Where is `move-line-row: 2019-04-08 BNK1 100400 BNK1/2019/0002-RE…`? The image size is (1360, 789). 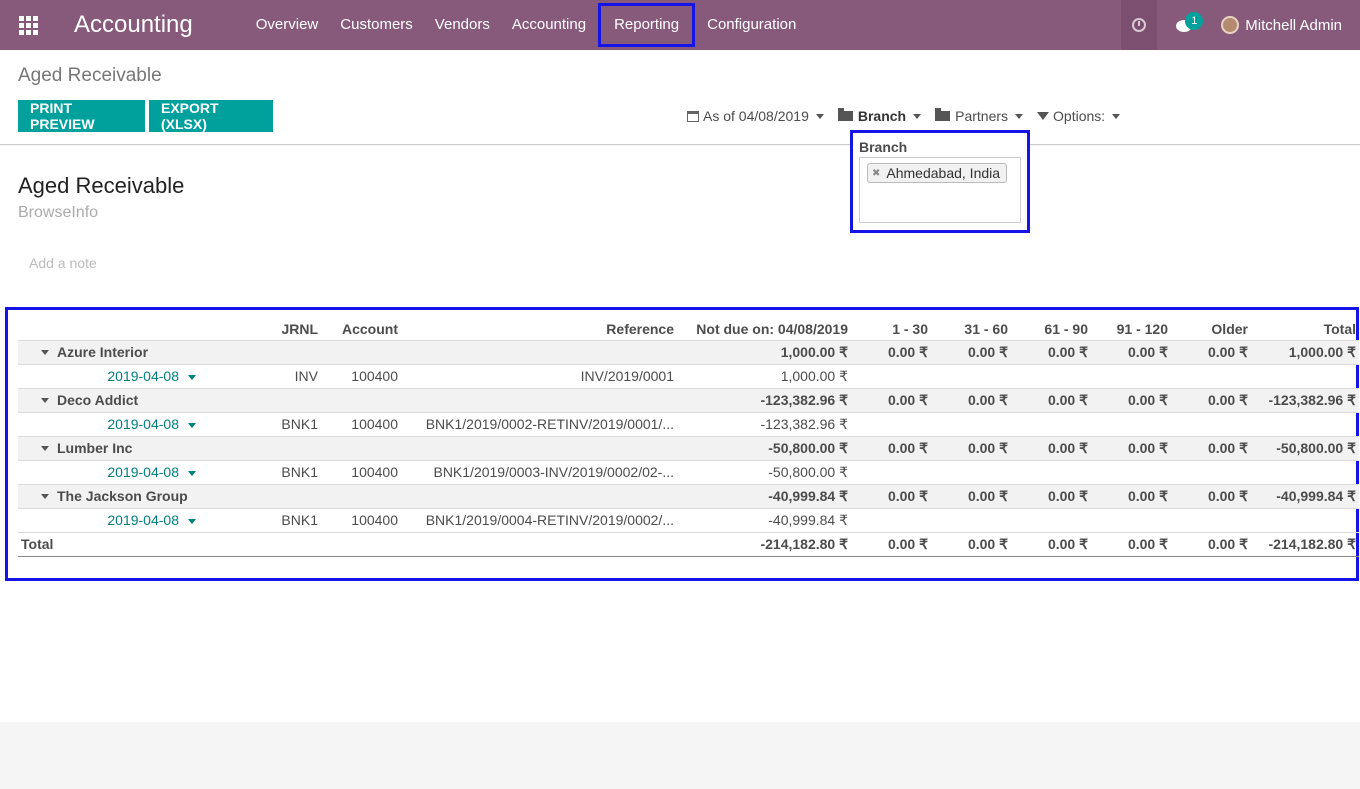
move-line-row: 2019-04-08 BNK1 100400 BNK1/2019/0002-RE… is located at coordinates (688, 424).